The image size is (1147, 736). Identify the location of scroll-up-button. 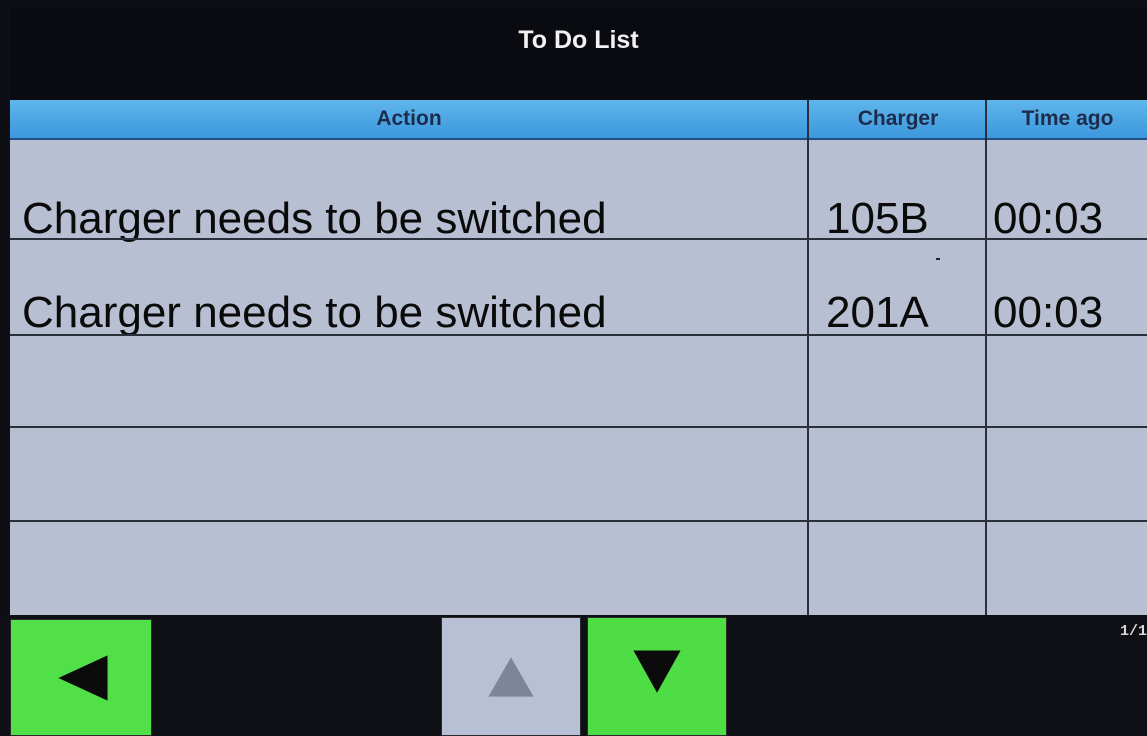
(511, 676).